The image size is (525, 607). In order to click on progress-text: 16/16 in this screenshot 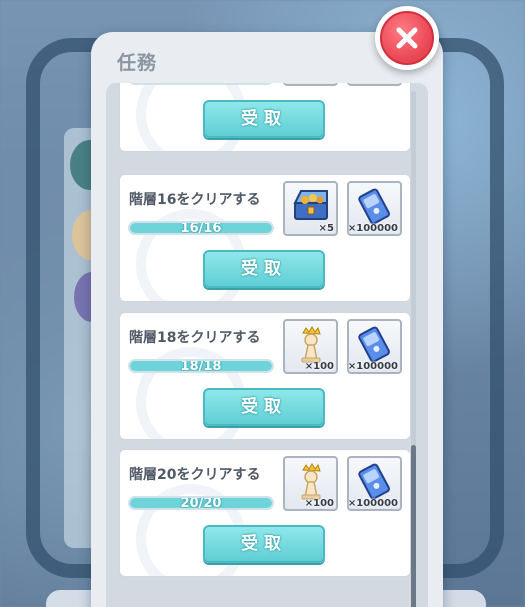, I will do `click(201, 228)`.